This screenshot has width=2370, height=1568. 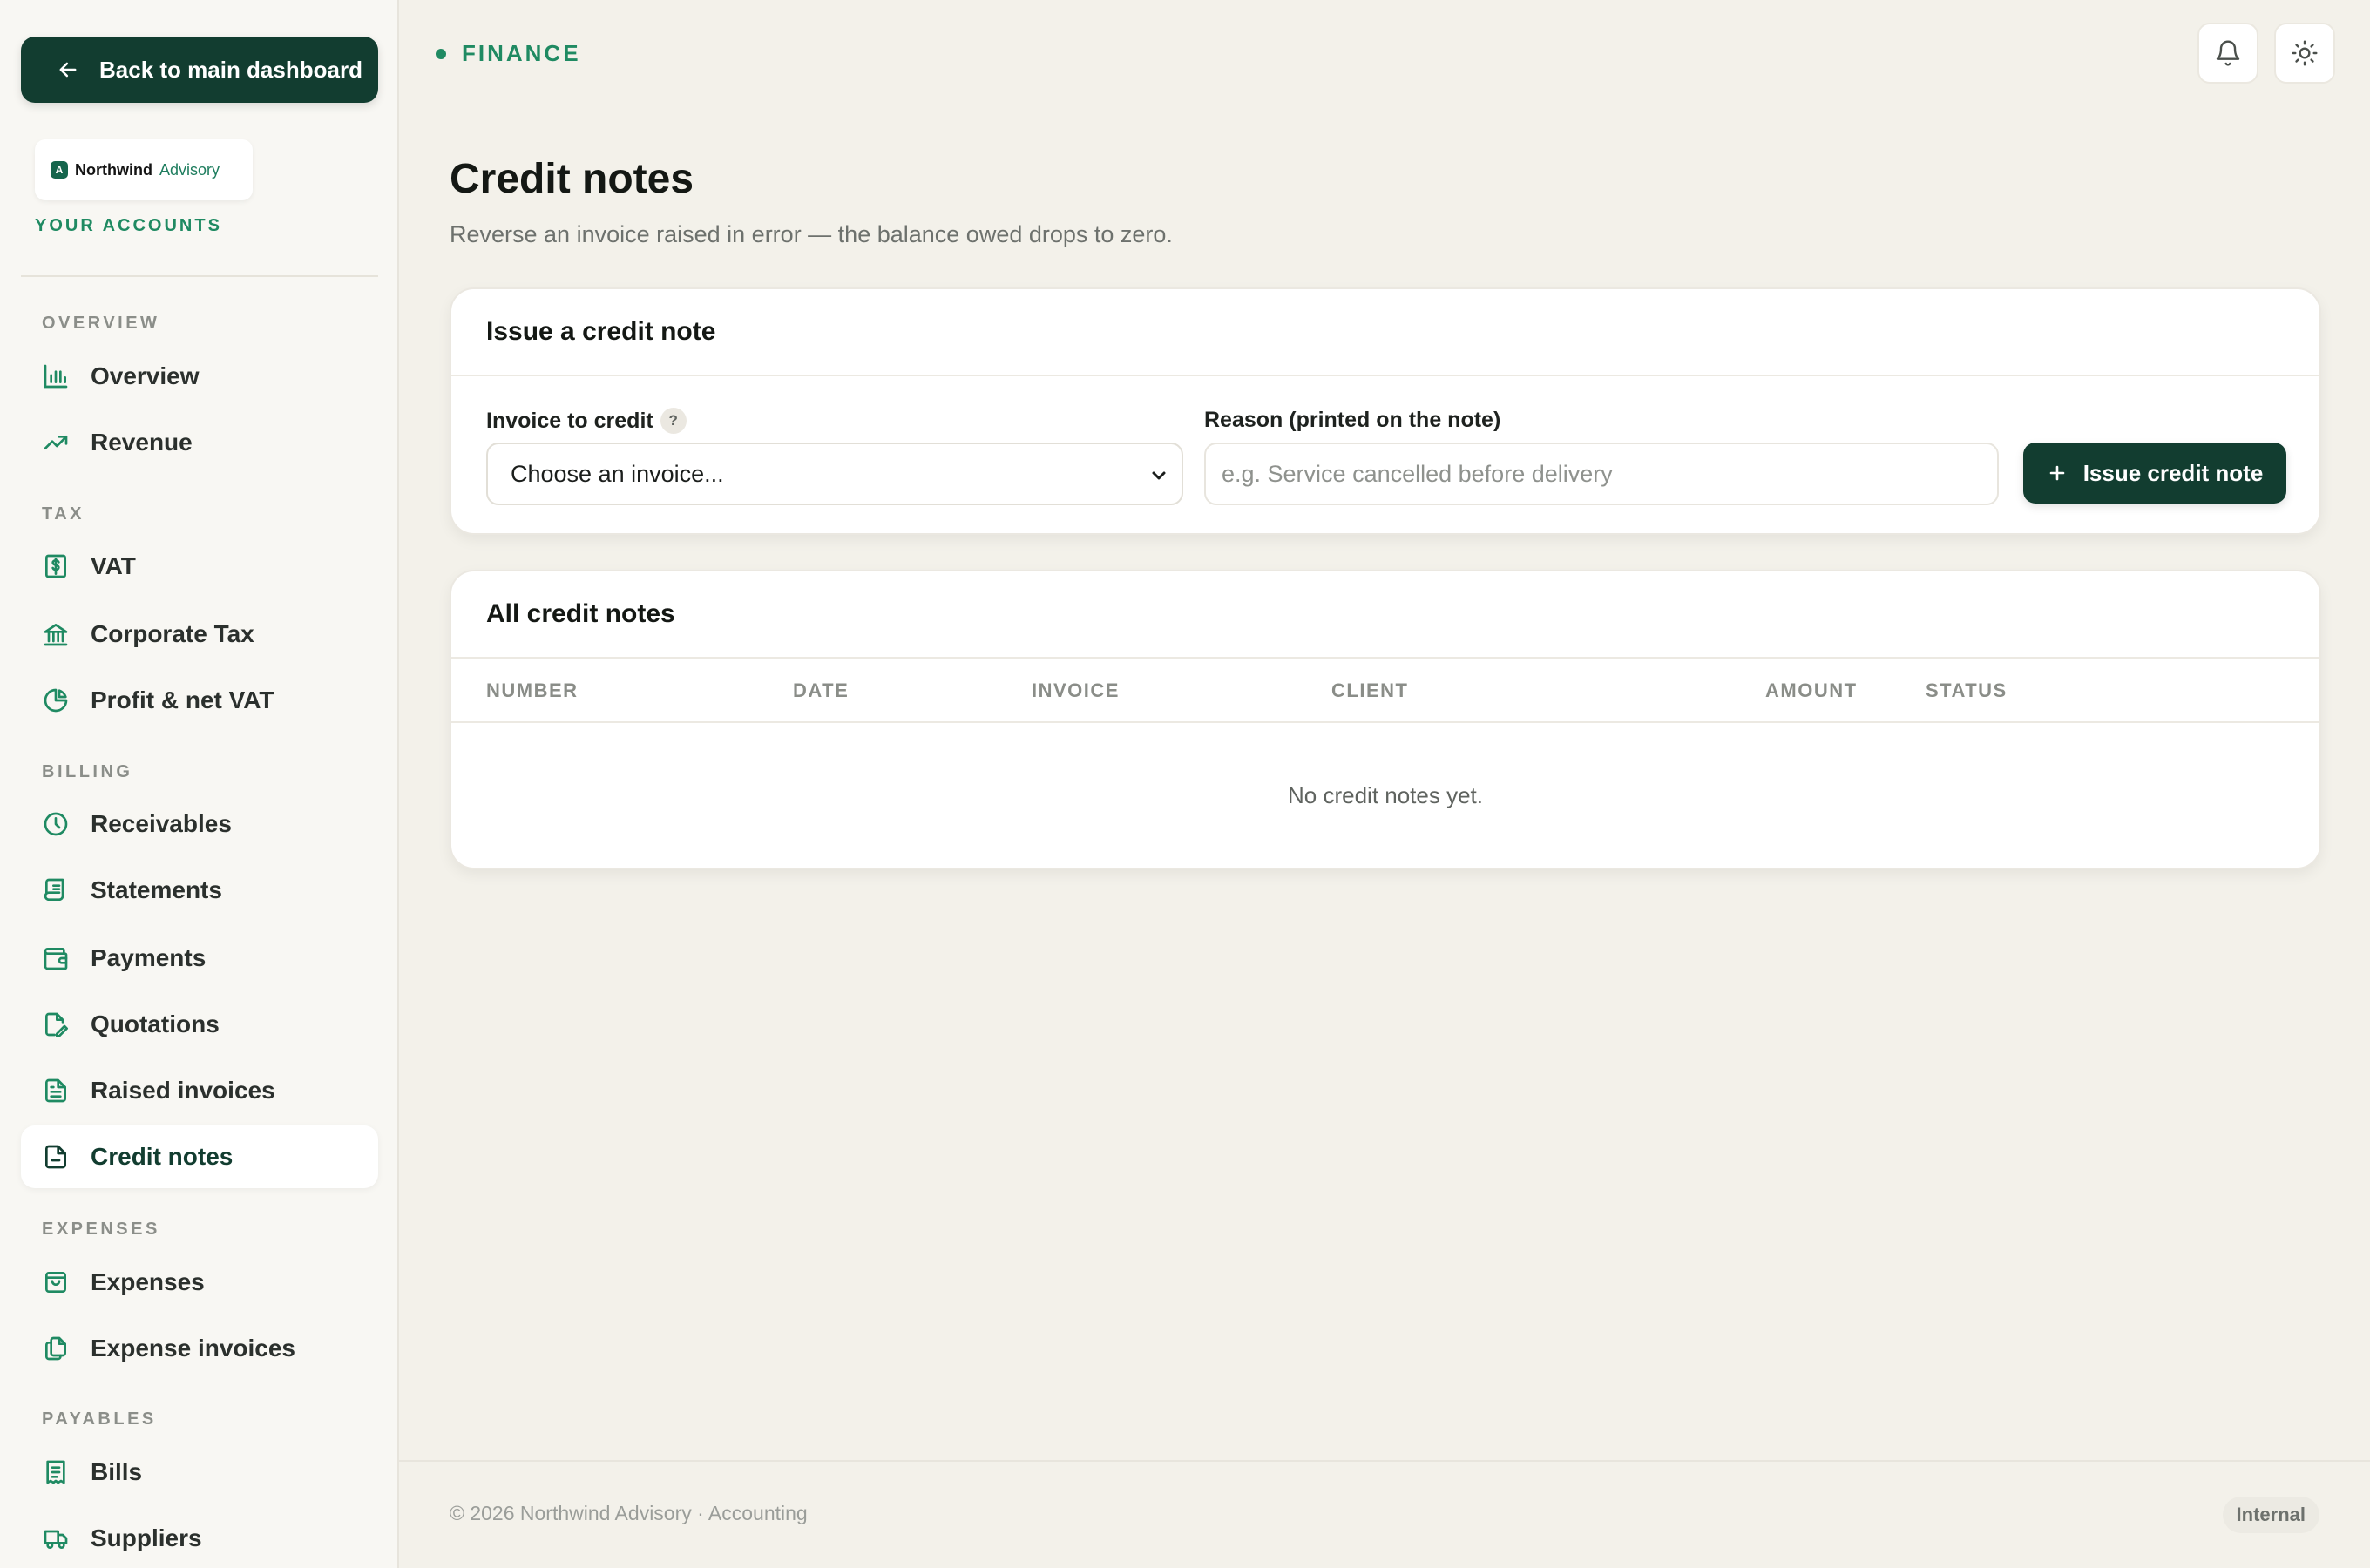 I want to click on column-invoice: INVOICE, so click(x=1076, y=690).